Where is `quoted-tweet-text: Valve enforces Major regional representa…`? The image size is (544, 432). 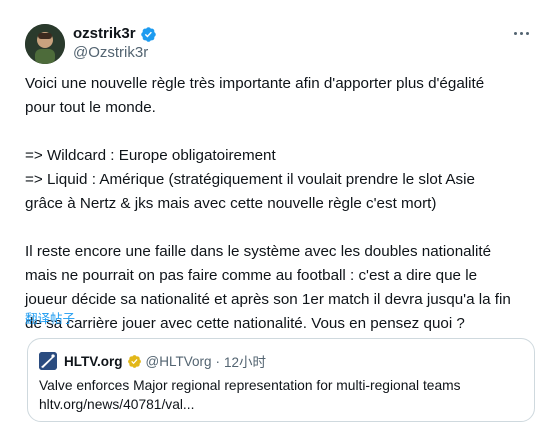
quoted-tweet-text: Valve enforces Major regional representa… is located at coordinates (250, 385).